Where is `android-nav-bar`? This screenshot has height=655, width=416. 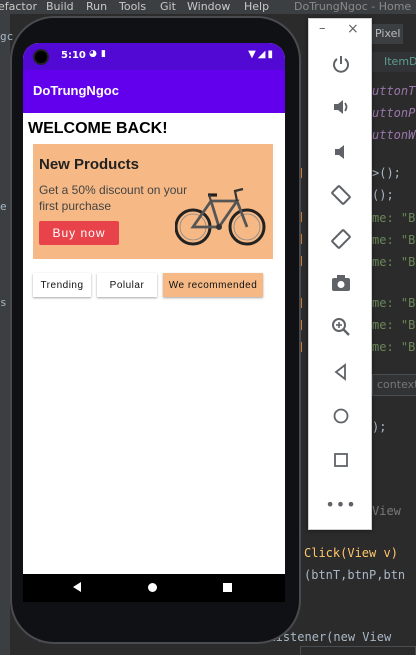 android-nav-bar is located at coordinates (154, 588).